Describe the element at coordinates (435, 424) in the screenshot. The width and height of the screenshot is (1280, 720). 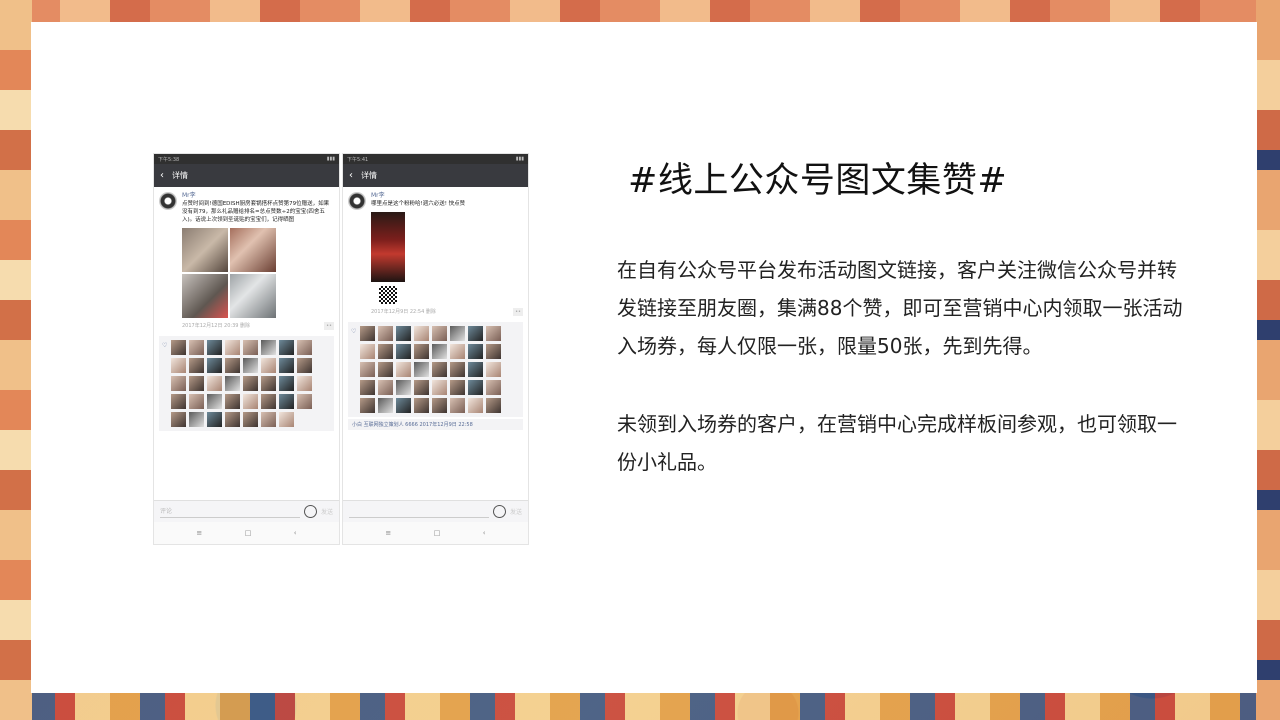
I see `comment-item: 小白 互联网独立策划人 6666 2017年12月9日 22:58` at that location.